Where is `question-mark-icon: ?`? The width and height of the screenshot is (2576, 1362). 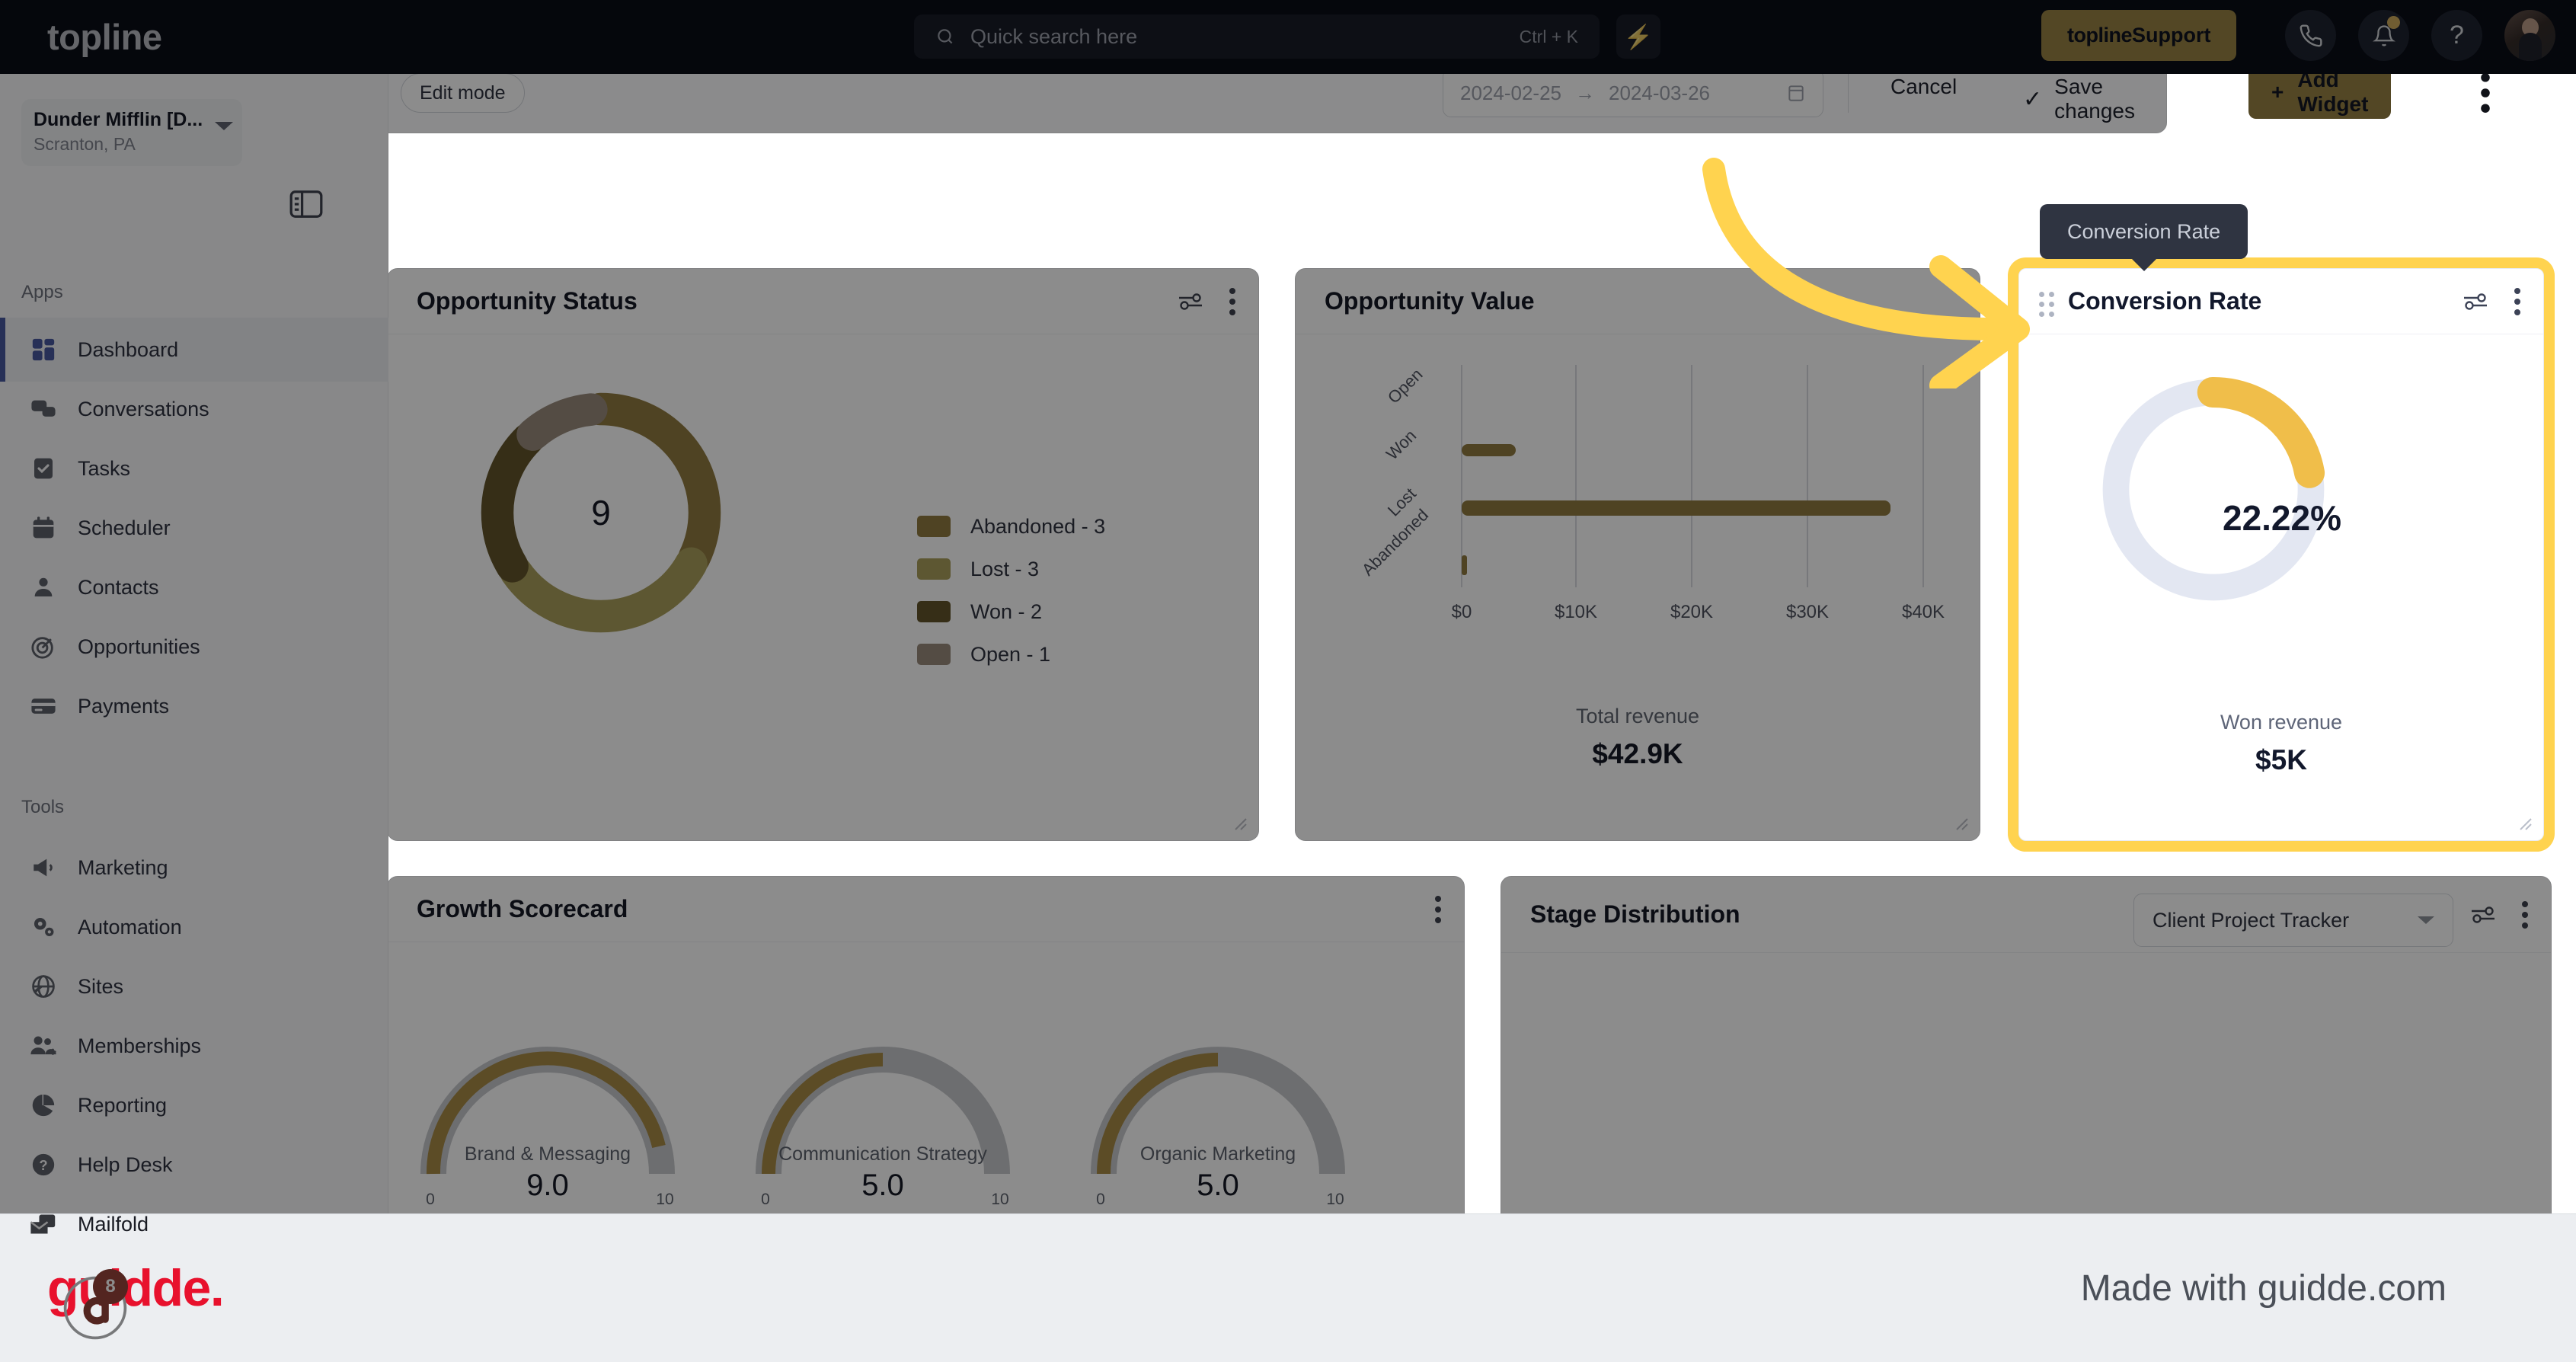
question-mark-icon: ? is located at coordinates (2457, 35).